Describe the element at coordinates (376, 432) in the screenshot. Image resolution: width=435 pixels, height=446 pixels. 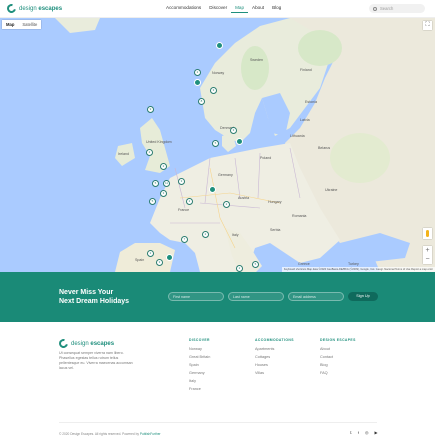
I see `youtube-icon: ▶` at that location.